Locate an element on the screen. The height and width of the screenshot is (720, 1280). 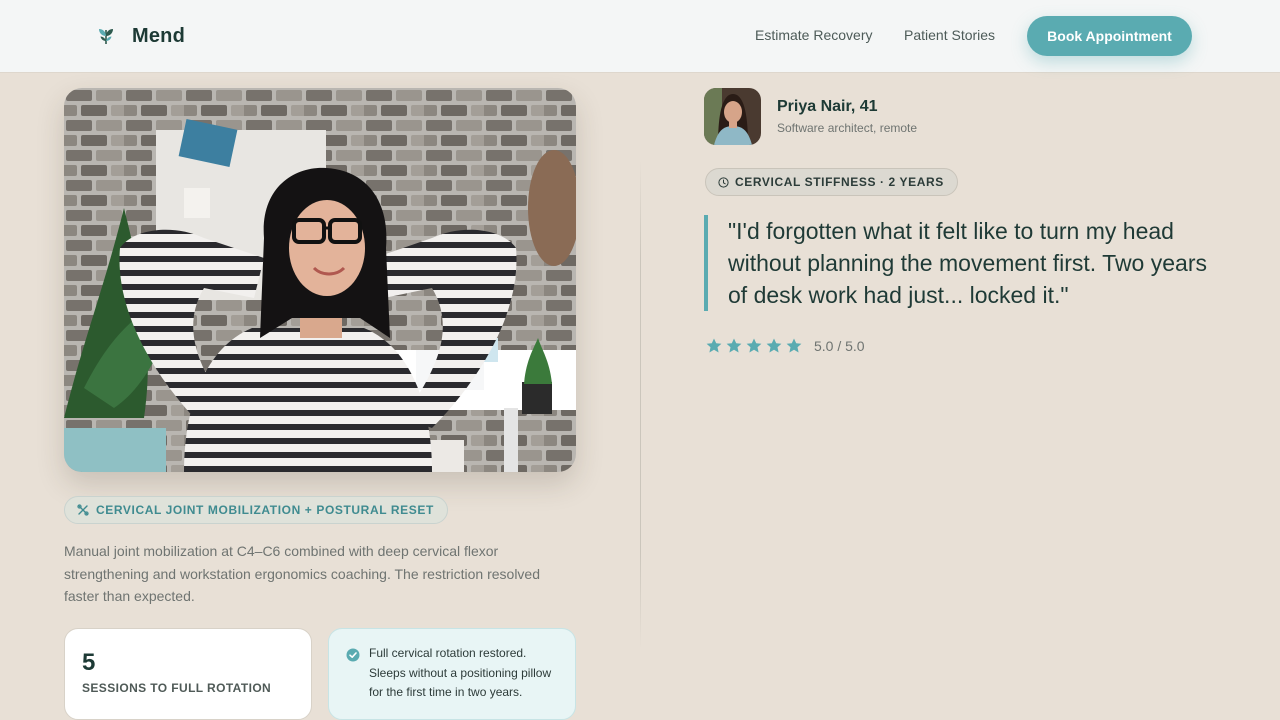
sessions-stat-card: 5 SESSIONS TO FULL ROTATION is located at coordinates (188, 674).